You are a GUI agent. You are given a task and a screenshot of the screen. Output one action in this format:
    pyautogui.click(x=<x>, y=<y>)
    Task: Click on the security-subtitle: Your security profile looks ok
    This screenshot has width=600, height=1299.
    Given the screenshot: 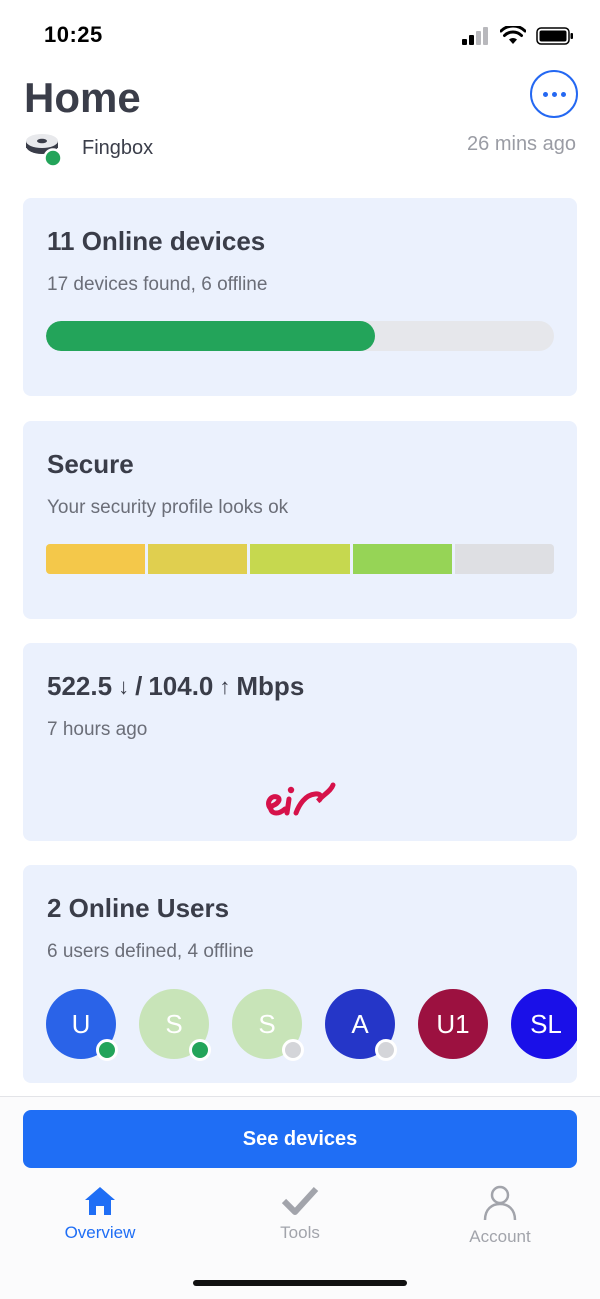 What is the action you would take?
    pyautogui.click(x=168, y=507)
    